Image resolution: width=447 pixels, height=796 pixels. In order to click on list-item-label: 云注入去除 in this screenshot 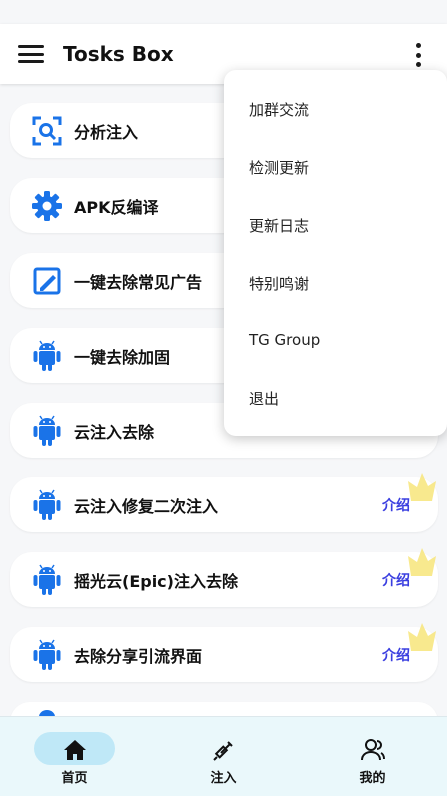, I will do `click(114, 432)`.